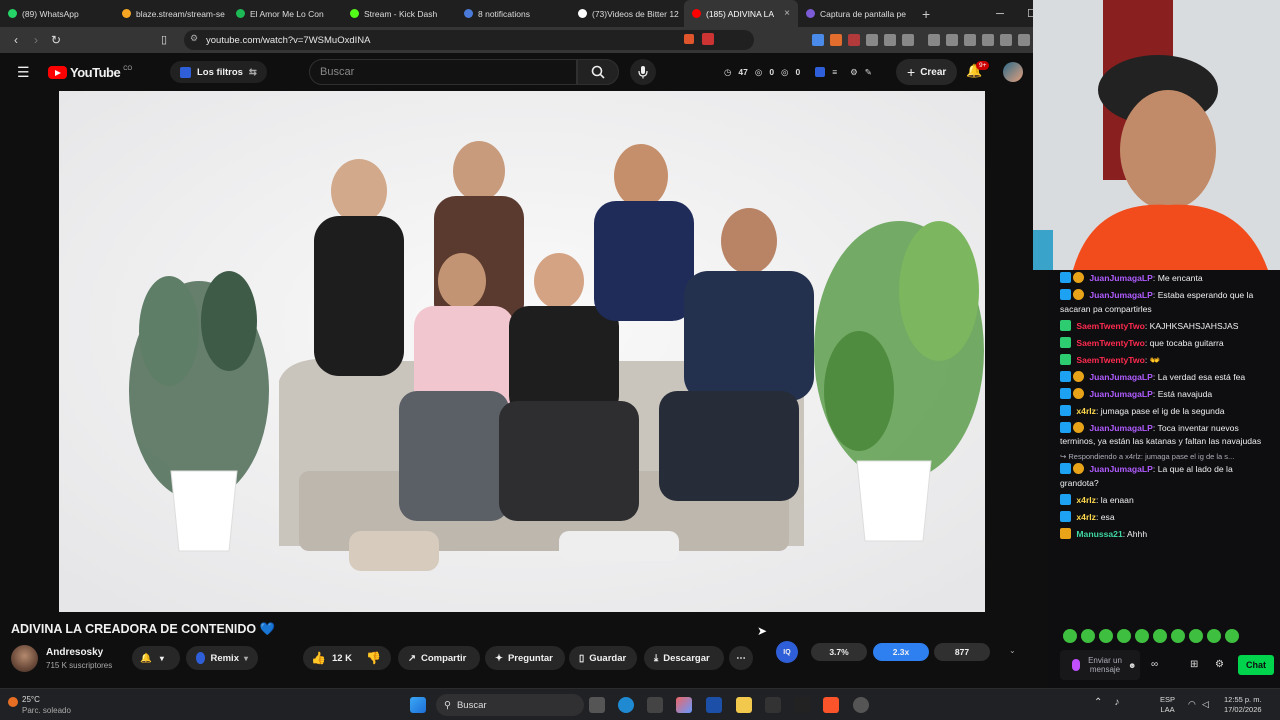 This screenshot has width=1280, height=720. Describe the element at coordinates (1132, 665) in the screenshot. I see `emoji-icon: ☻` at that location.